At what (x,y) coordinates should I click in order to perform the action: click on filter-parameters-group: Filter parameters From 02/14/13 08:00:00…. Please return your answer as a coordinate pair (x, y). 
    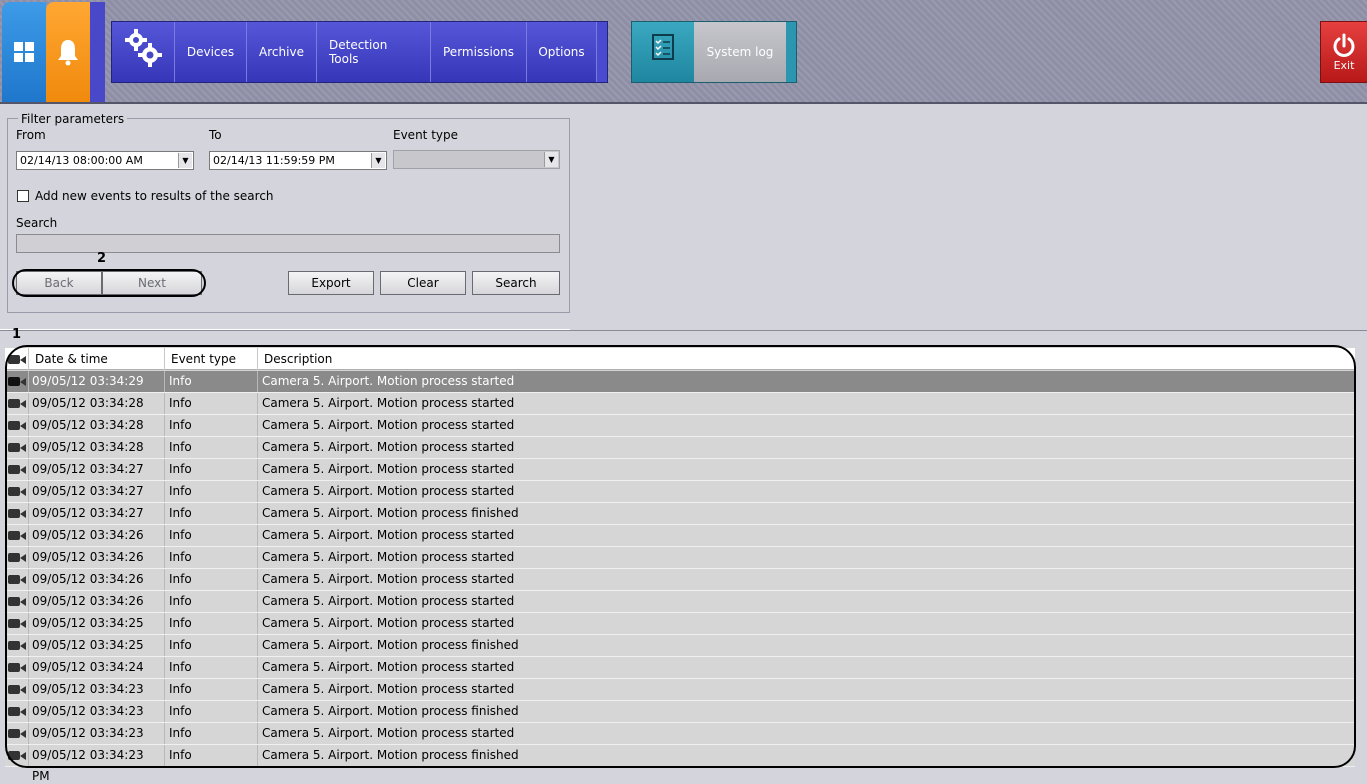
    Looking at the image, I should click on (288, 212).